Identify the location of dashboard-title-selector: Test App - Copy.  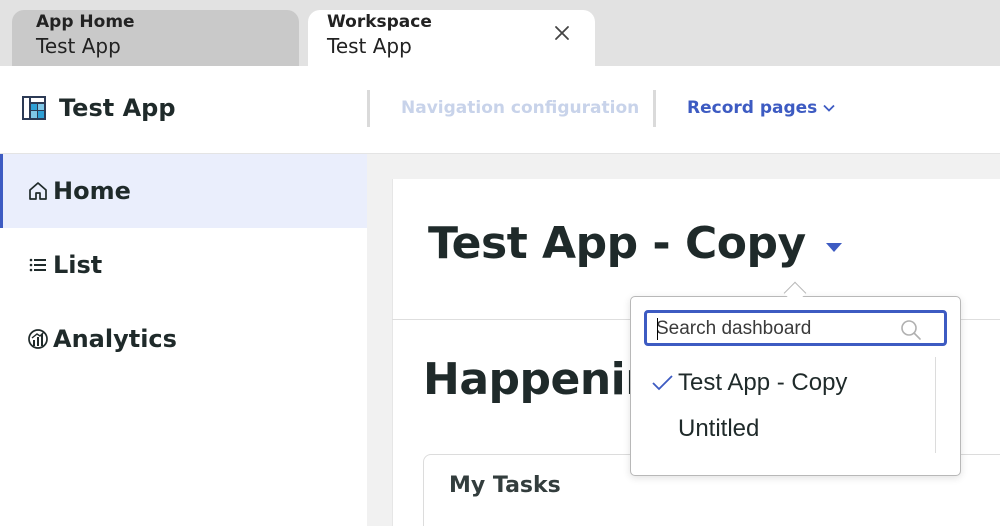
(635, 243).